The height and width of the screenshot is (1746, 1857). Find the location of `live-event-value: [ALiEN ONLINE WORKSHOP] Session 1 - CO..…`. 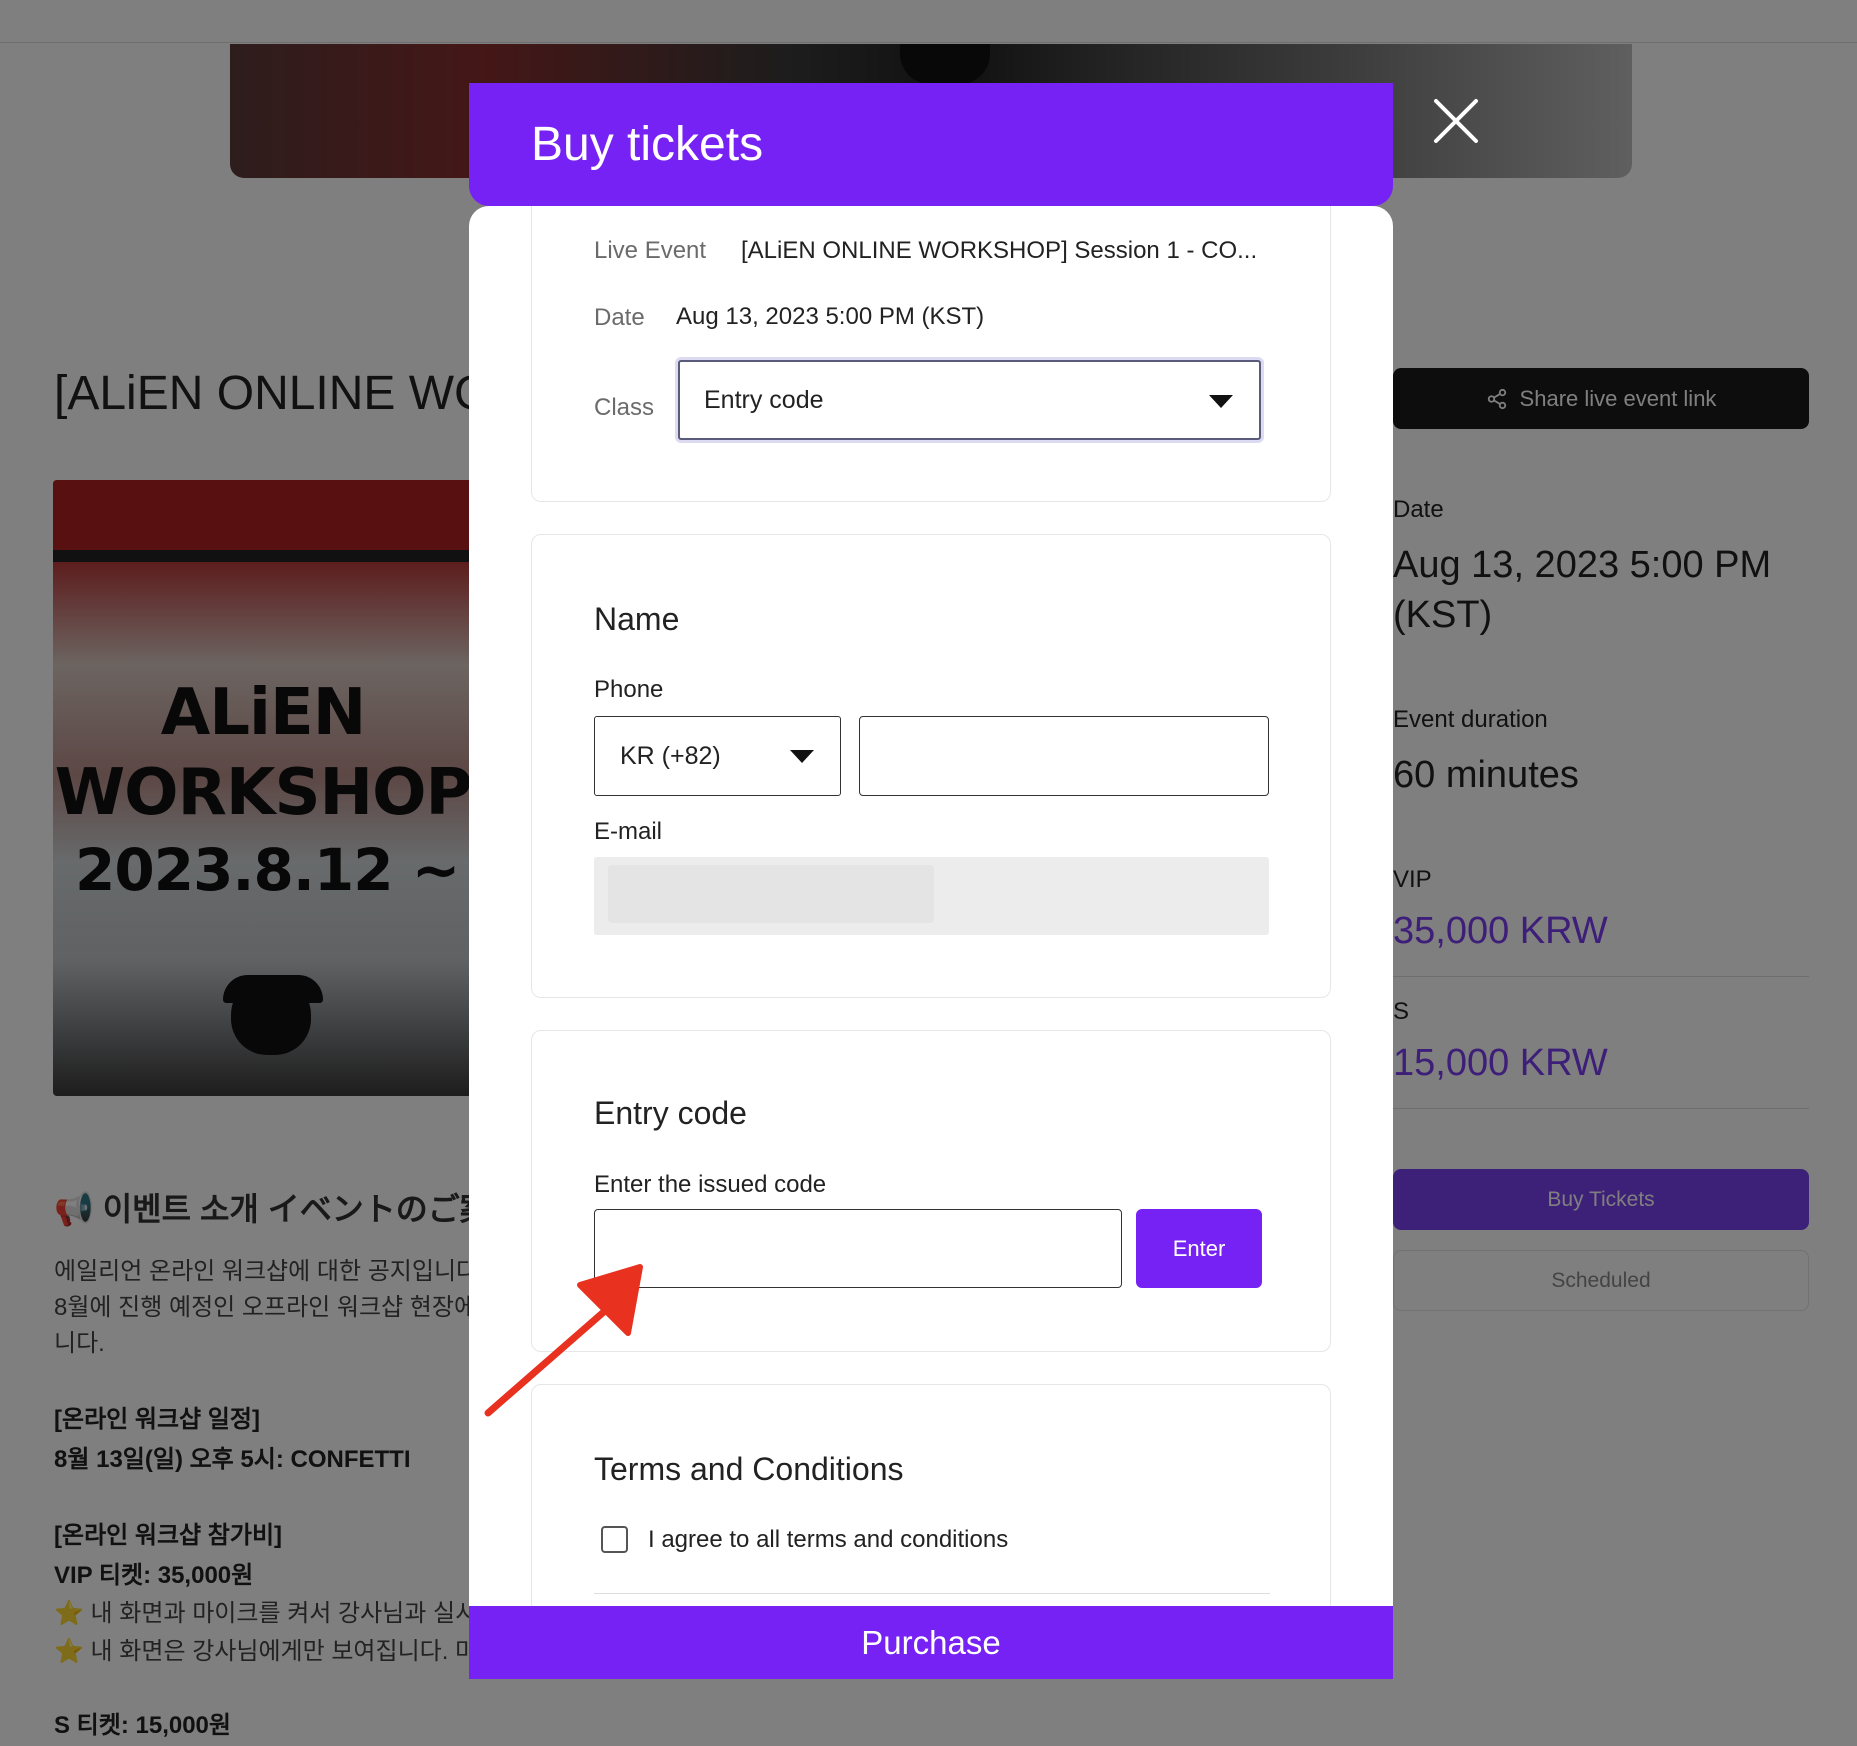

live-event-value: [ALiEN ONLINE WORKSHOP] Session 1 - CO..… is located at coordinates (999, 250).